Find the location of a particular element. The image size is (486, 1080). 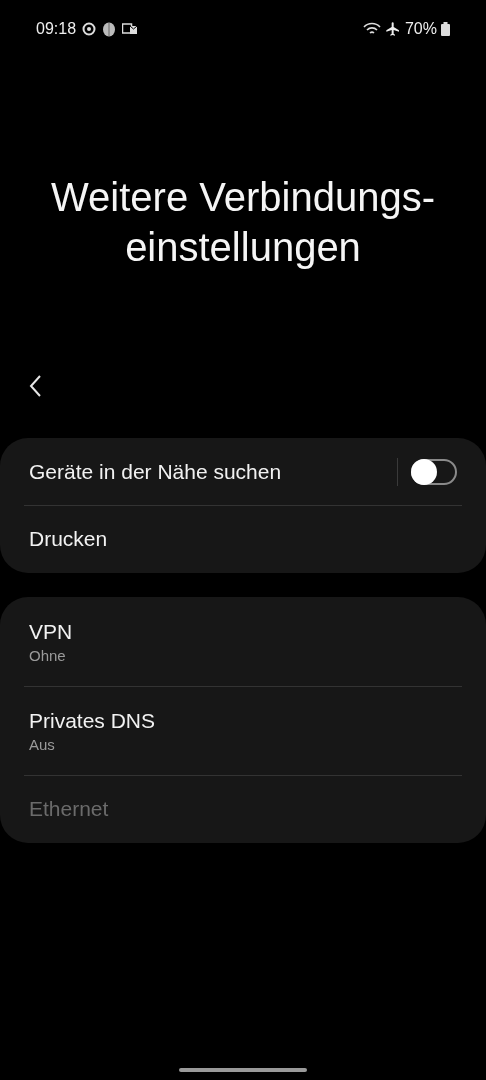

item-label: Geräte in der Nähe suchen is located at coordinates (156, 472).